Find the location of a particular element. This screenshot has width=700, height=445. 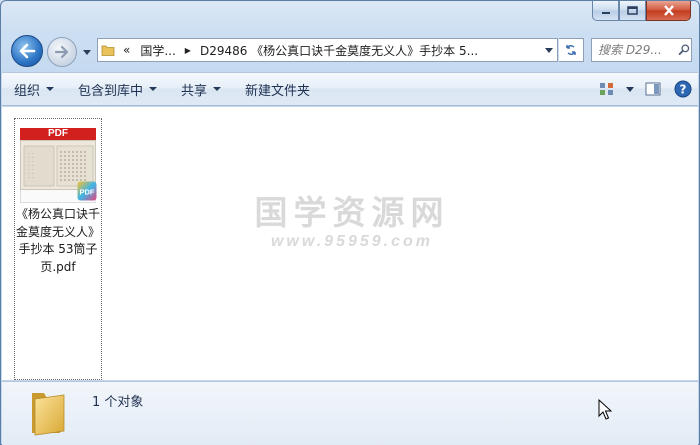

include-in-library-label: 包含到库中 is located at coordinates (111, 91).